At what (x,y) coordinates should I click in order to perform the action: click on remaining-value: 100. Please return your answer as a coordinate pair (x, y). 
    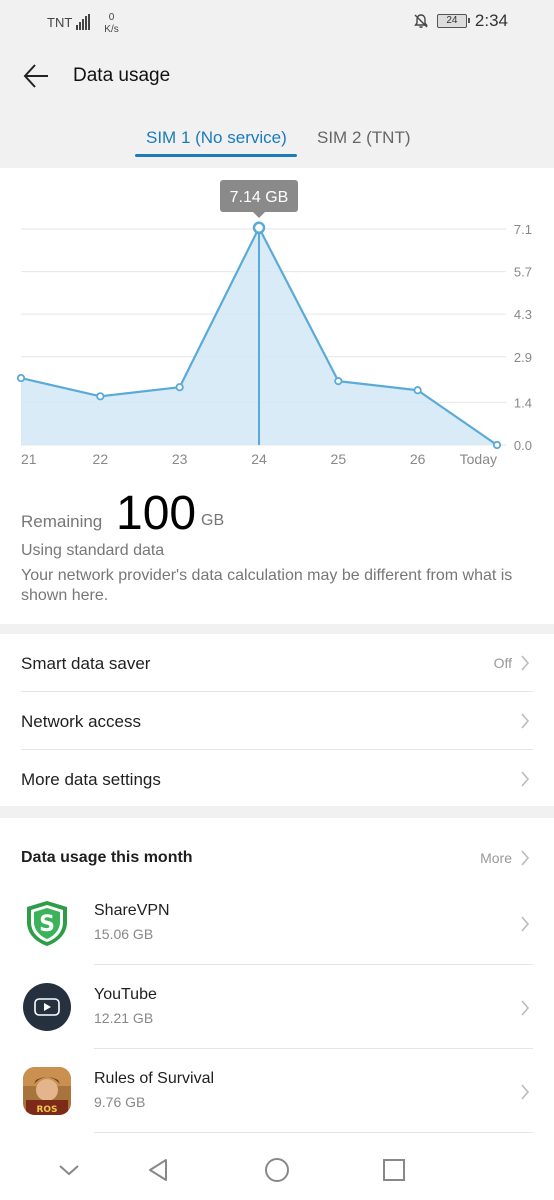
    Looking at the image, I should click on (156, 513).